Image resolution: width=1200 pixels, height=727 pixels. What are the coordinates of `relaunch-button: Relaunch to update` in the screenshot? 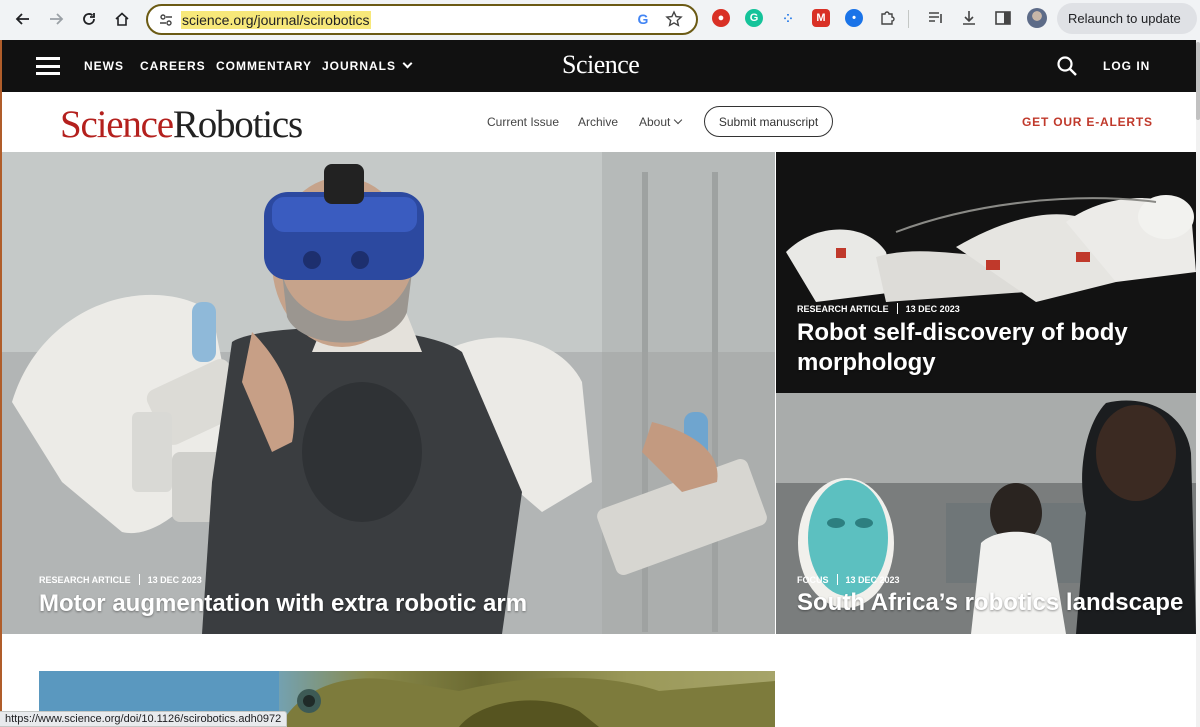 It's located at (1127, 18).